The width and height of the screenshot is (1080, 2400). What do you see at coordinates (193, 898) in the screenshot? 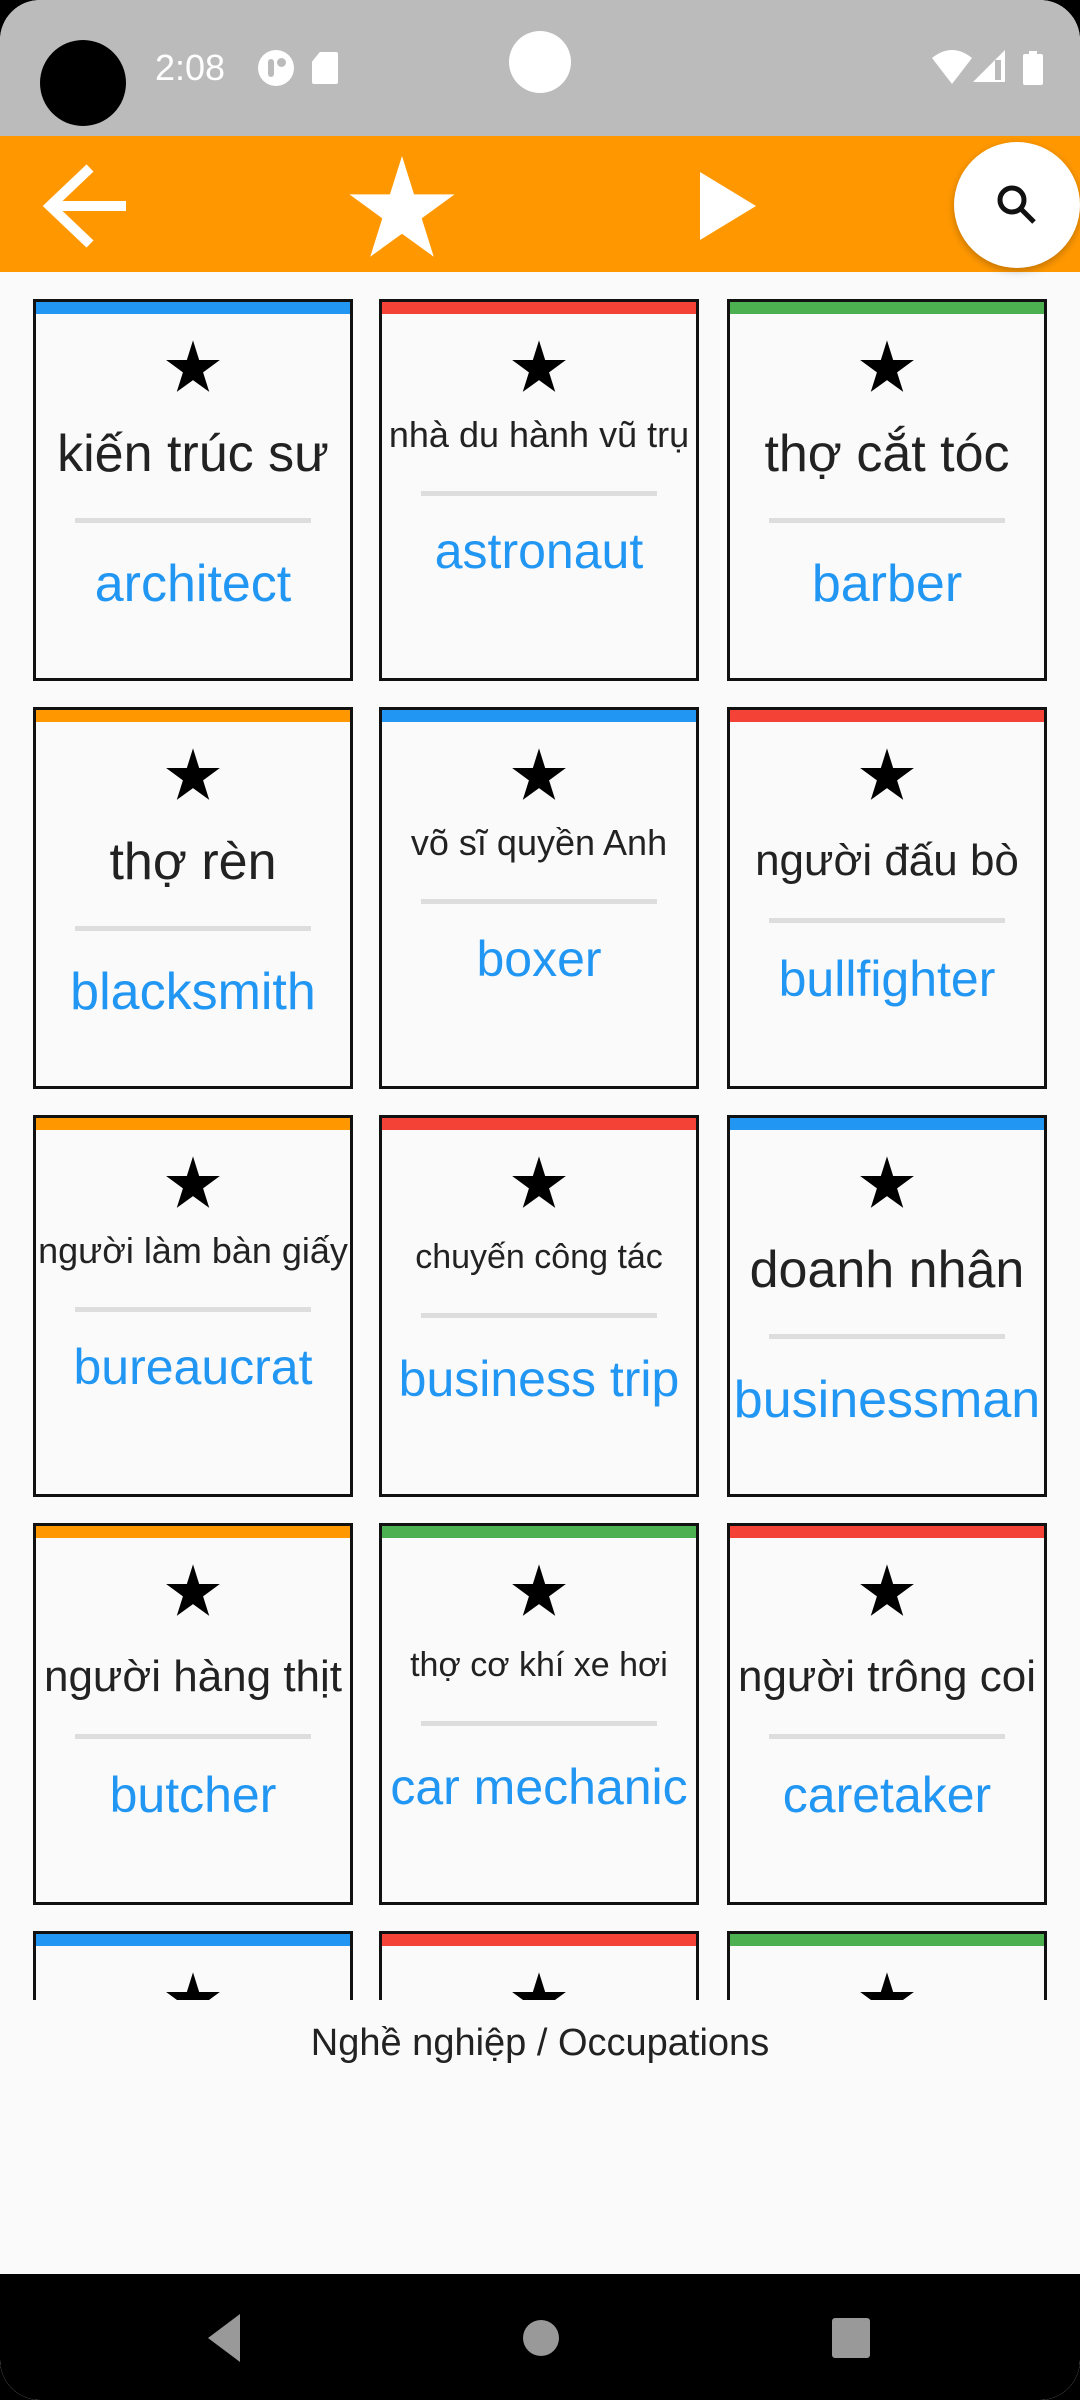
I see `flashcard: thợ rèn blacksmith` at bounding box center [193, 898].